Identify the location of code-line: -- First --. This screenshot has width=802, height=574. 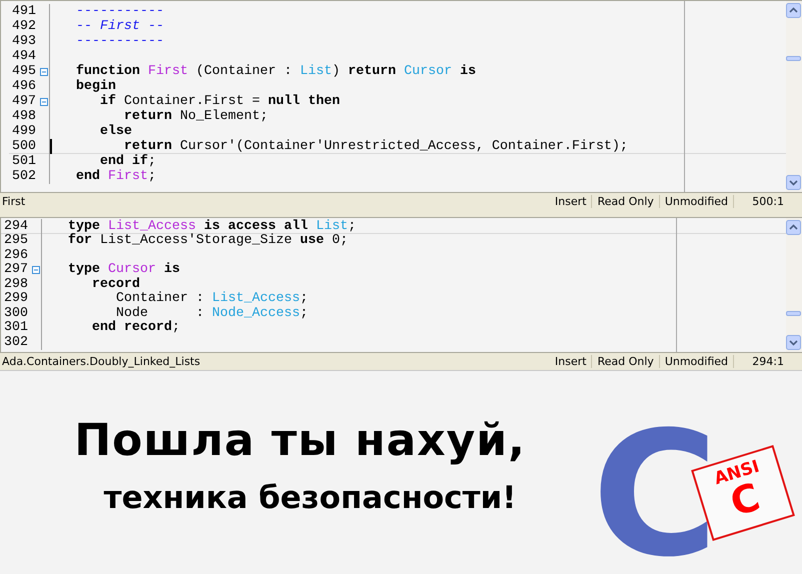
(119, 26).